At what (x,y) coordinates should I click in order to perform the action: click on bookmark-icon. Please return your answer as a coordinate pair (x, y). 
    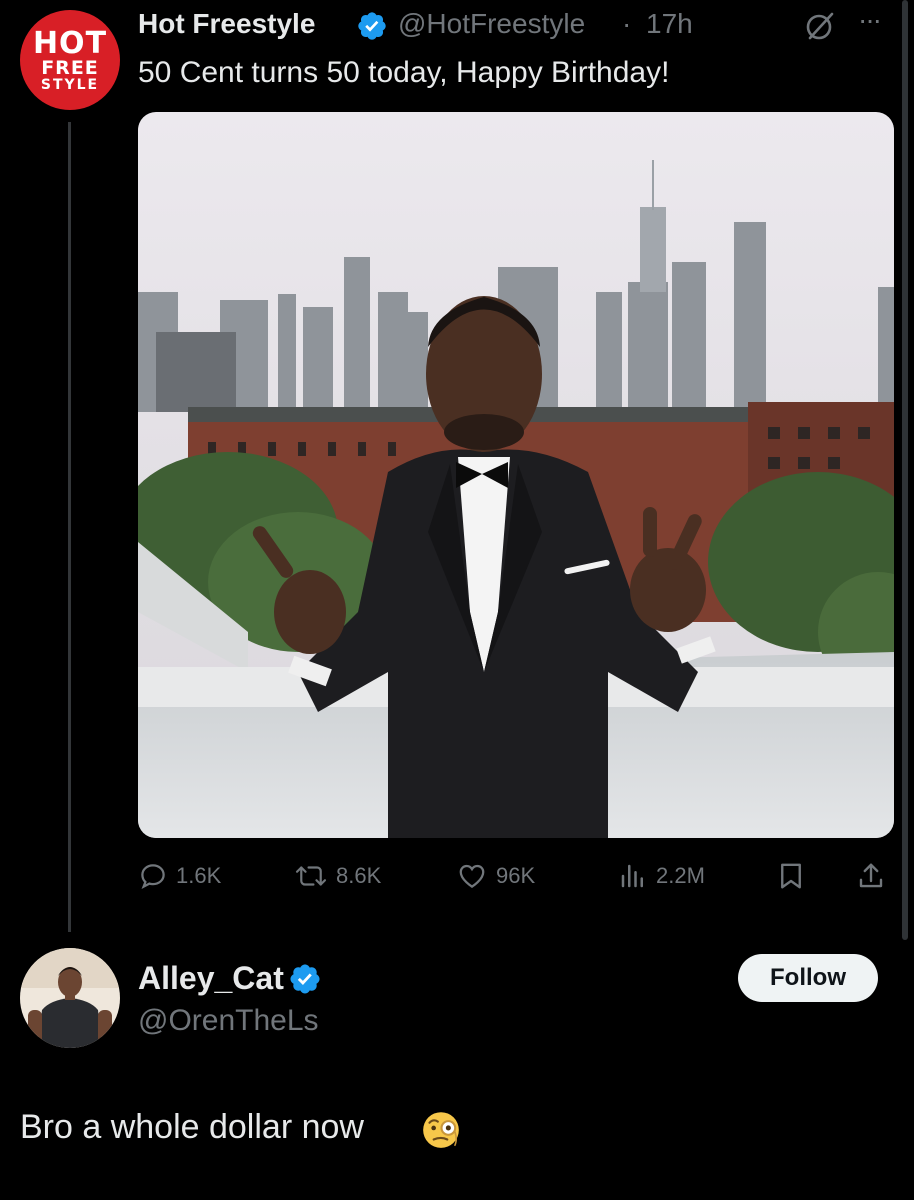
    Looking at the image, I should click on (791, 876).